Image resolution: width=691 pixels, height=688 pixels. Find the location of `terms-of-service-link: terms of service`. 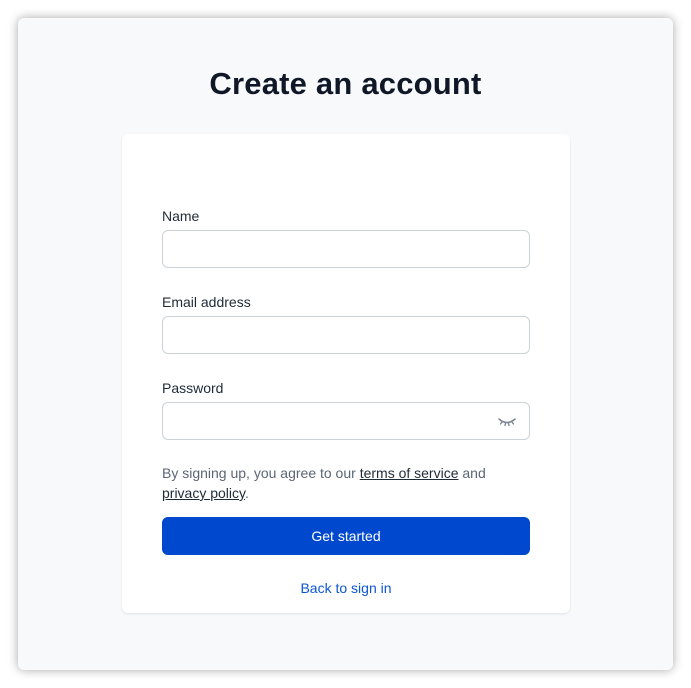

terms-of-service-link: terms of service is located at coordinates (409, 473).